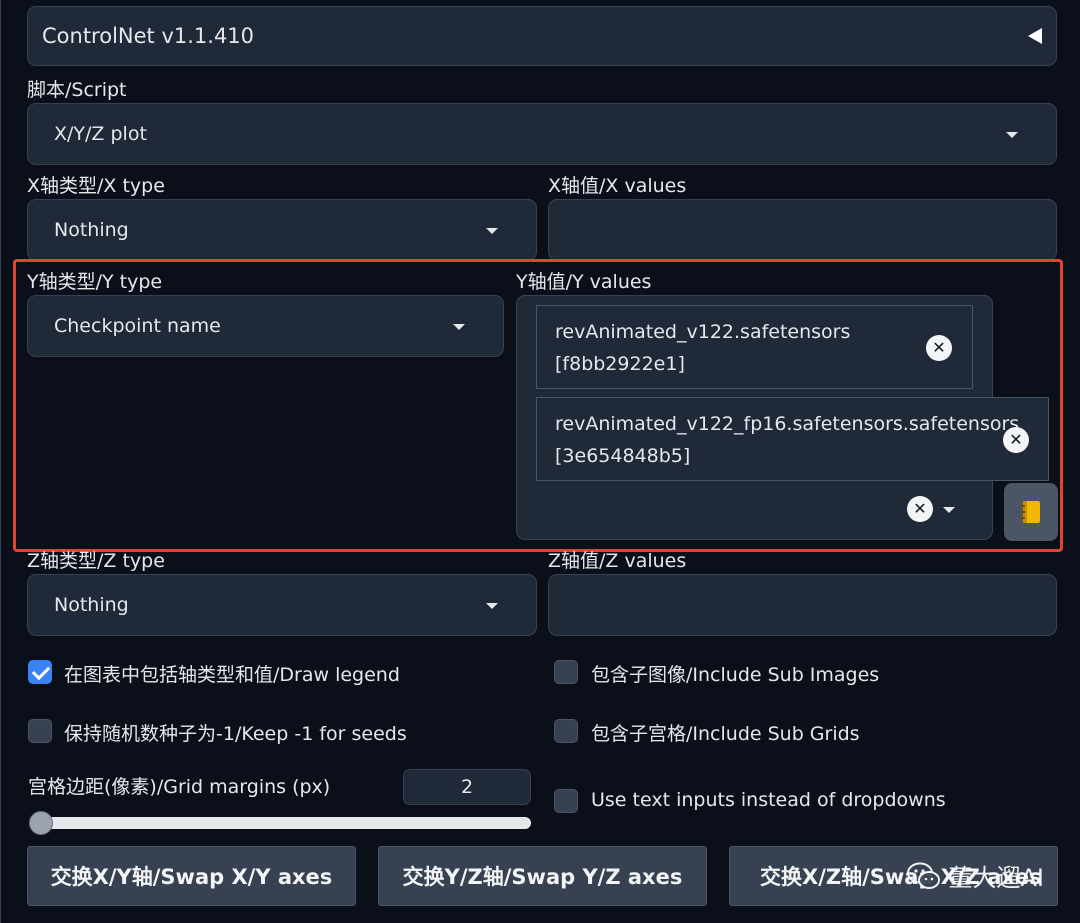 This screenshot has width=1080, height=923. Describe the element at coordinates (620, 364) in the screenshot. I see `tag-line-2: [f8bb2922e1]` at that location.